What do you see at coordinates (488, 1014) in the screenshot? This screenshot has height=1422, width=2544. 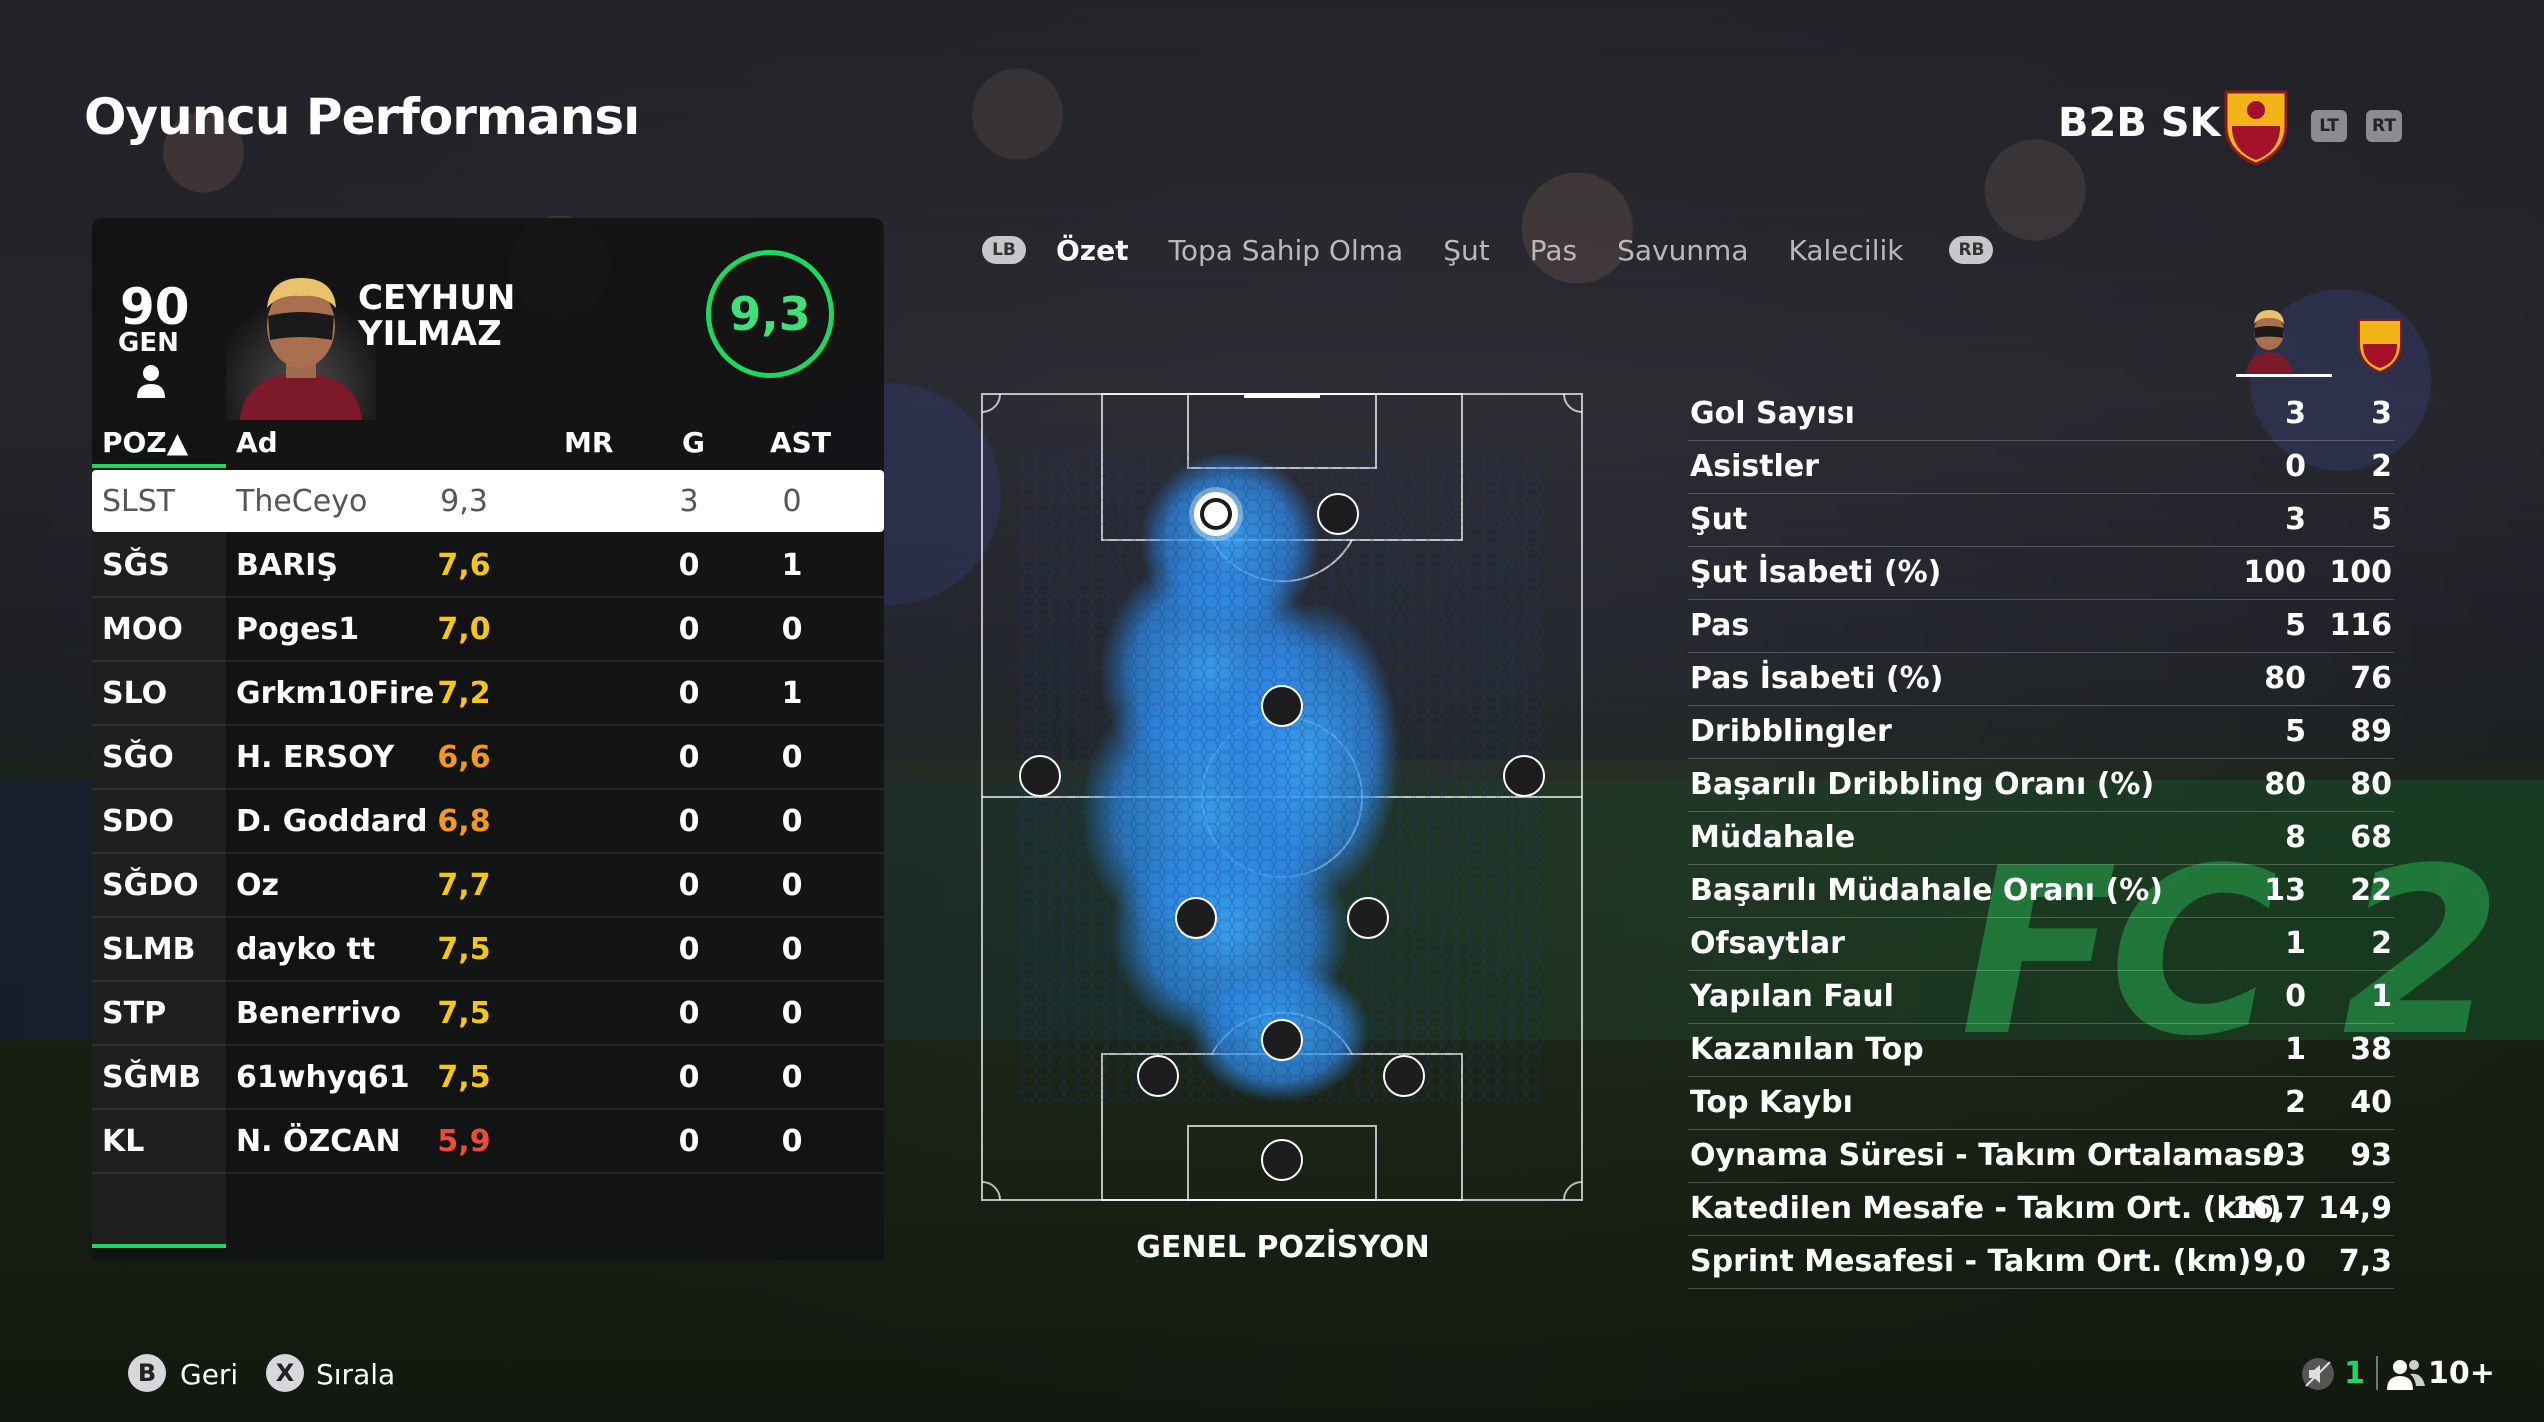 I see `table-row: STP Benerrivo 7,5 0 0` at bounding box center [488, 1014].